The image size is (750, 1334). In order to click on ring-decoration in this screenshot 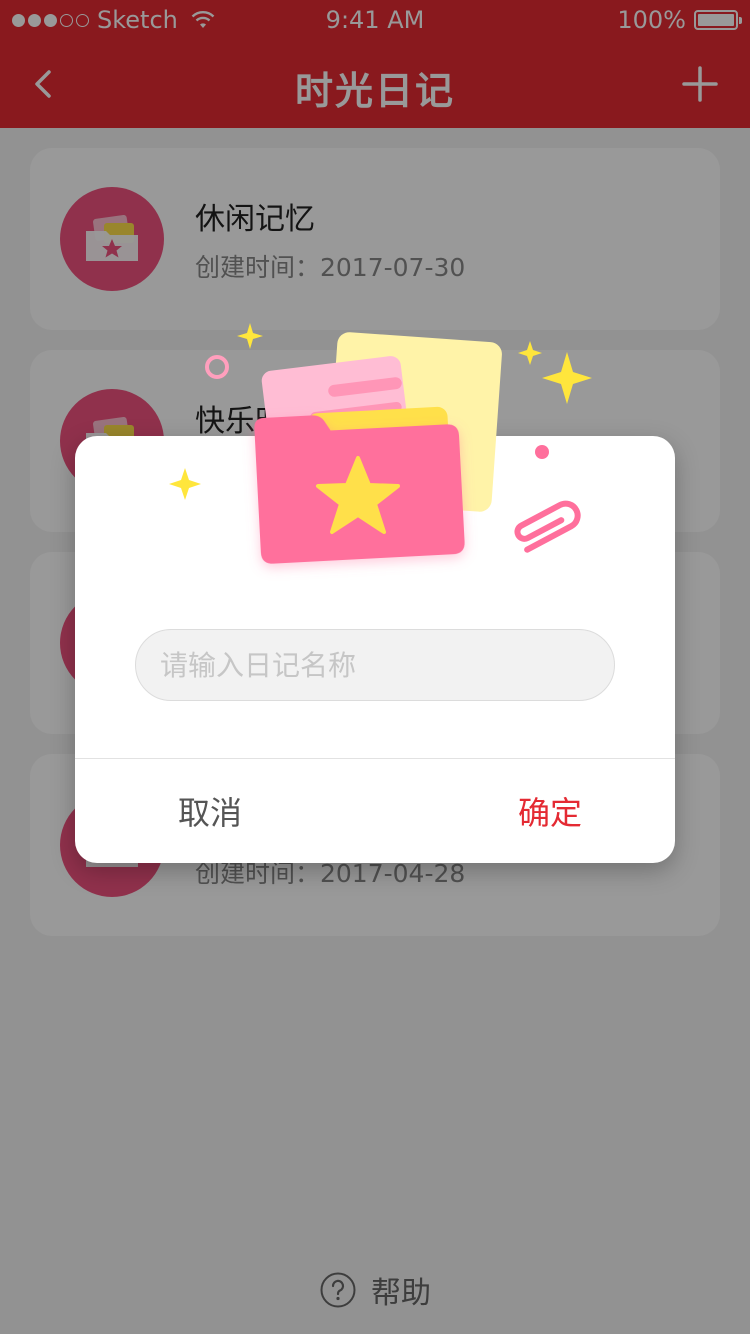, I will do `click(217, 367)`.